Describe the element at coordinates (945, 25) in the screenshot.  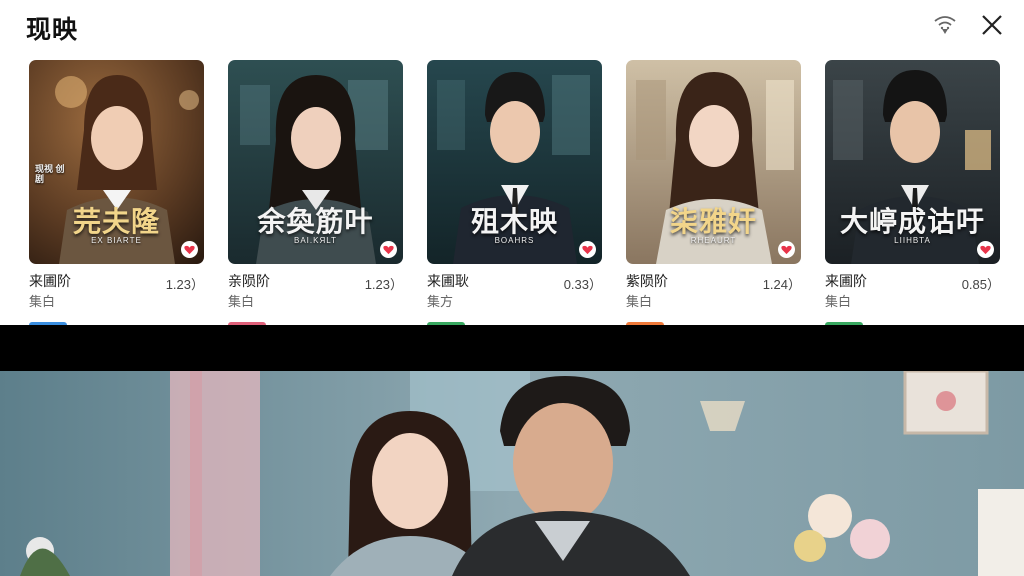
I see `cast-icon` at that location.